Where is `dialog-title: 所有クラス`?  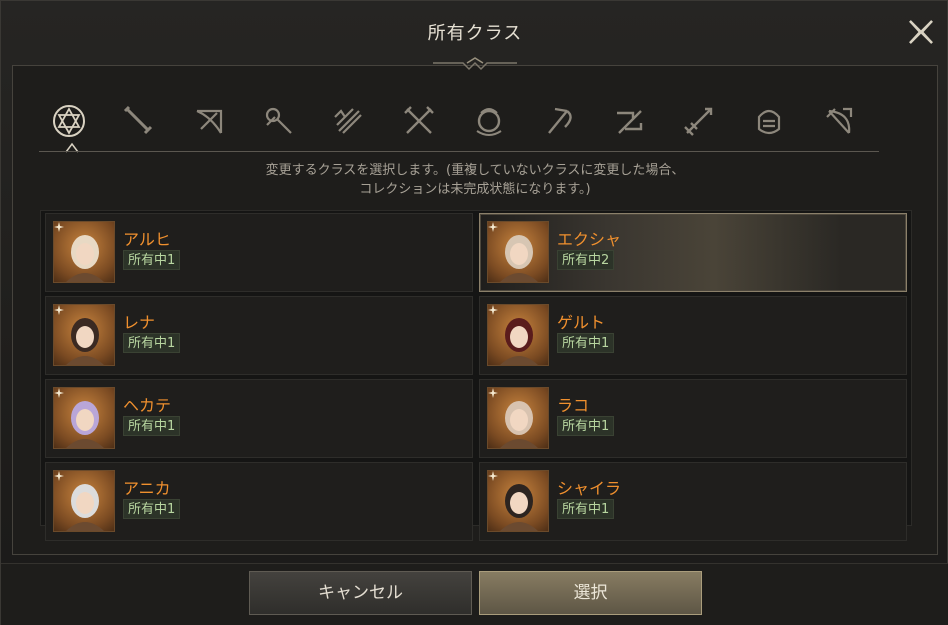
dialog-title: 所有クラス is located at coordinates (475, 33).